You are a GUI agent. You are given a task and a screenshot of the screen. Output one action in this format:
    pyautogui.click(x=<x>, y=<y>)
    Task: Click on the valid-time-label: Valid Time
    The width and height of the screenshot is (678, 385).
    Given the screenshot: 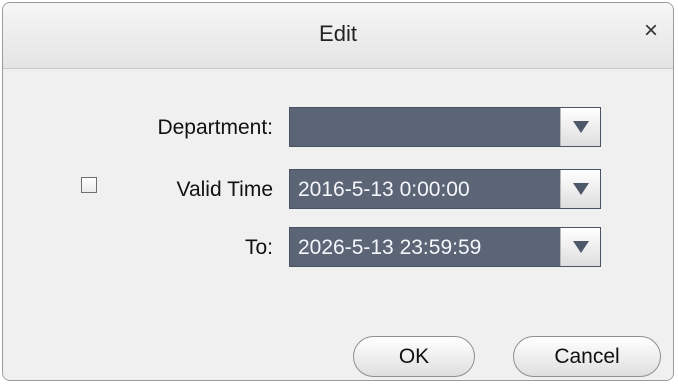 What is the action you would take?
    pyautogui.click(x=224, y=189)
    